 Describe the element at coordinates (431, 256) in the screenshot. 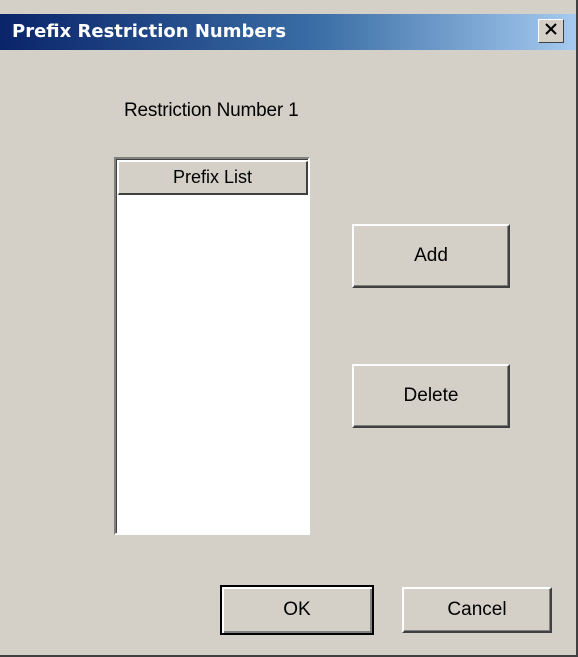

I see `add-button: Add` at that location.